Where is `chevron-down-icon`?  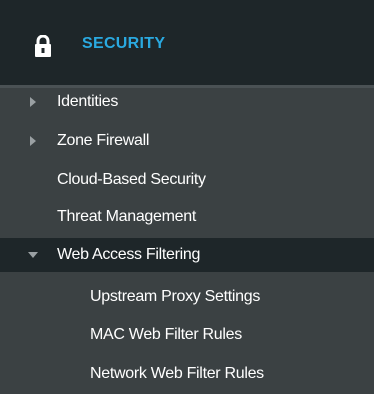 chevron-down-icon is located at coordinates (33, 255).